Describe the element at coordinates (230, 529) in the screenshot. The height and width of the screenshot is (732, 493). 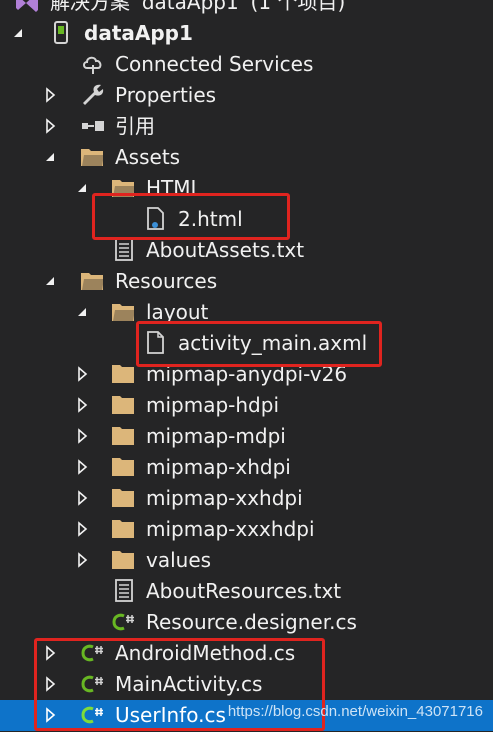
I see `tree-item-label: mipmap-xxxhdpi` at that location.